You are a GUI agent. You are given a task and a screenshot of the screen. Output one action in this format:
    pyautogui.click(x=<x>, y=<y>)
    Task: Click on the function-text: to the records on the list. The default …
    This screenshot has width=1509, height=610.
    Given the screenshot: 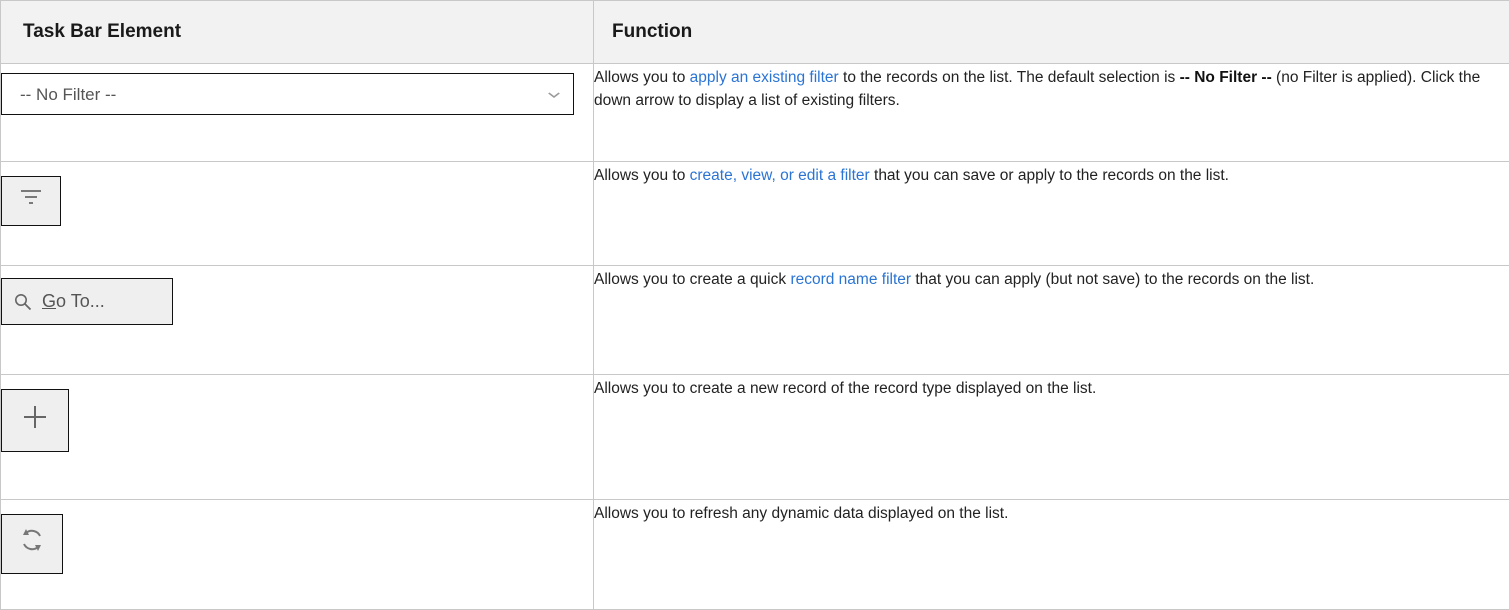 What is the action you would take?
    pyautogui.click(x=1009, y=77)
    